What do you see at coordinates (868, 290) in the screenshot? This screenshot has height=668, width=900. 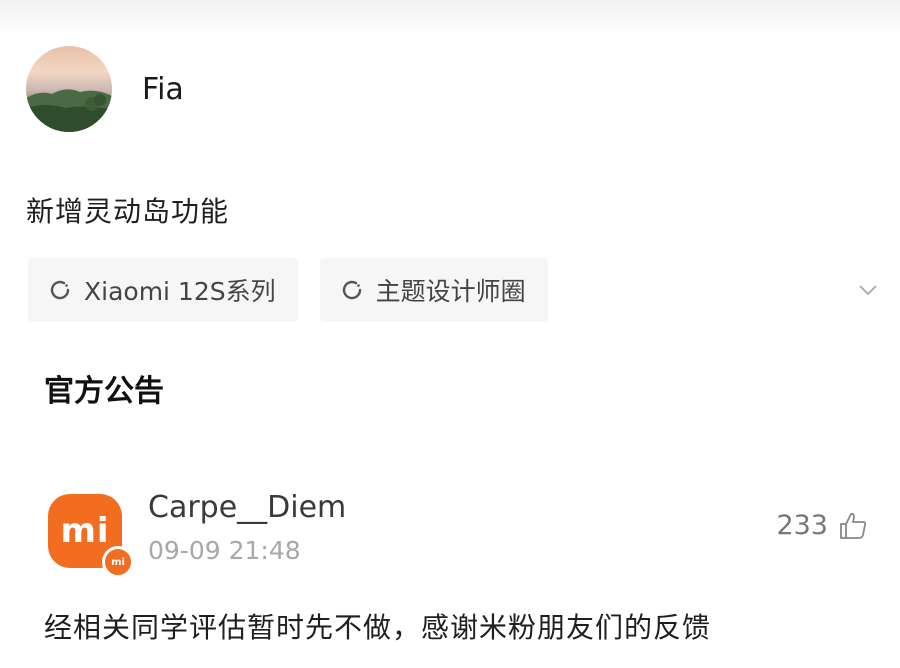 I see `chevron-down-icon` at bounding box center [868, 290].